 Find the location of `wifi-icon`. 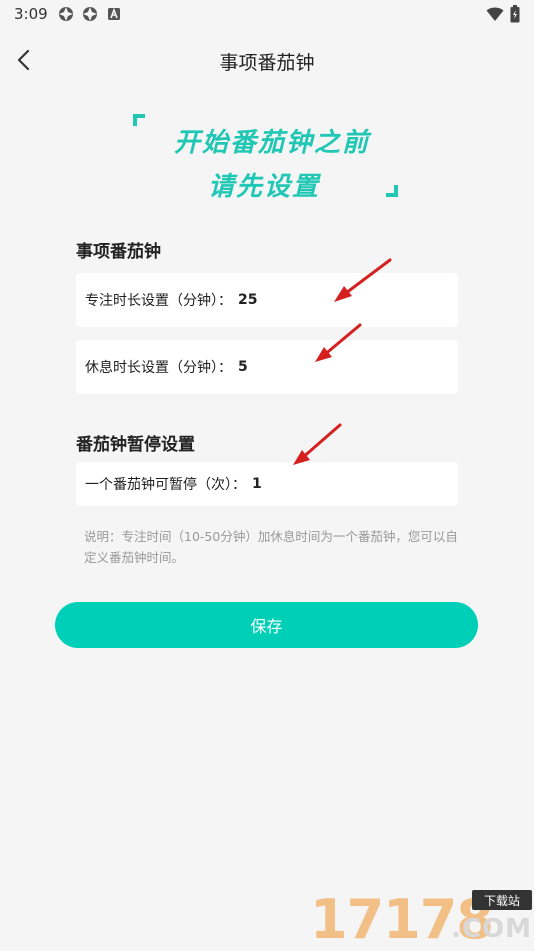

wifi-icon is located at coordinates (495, 14).